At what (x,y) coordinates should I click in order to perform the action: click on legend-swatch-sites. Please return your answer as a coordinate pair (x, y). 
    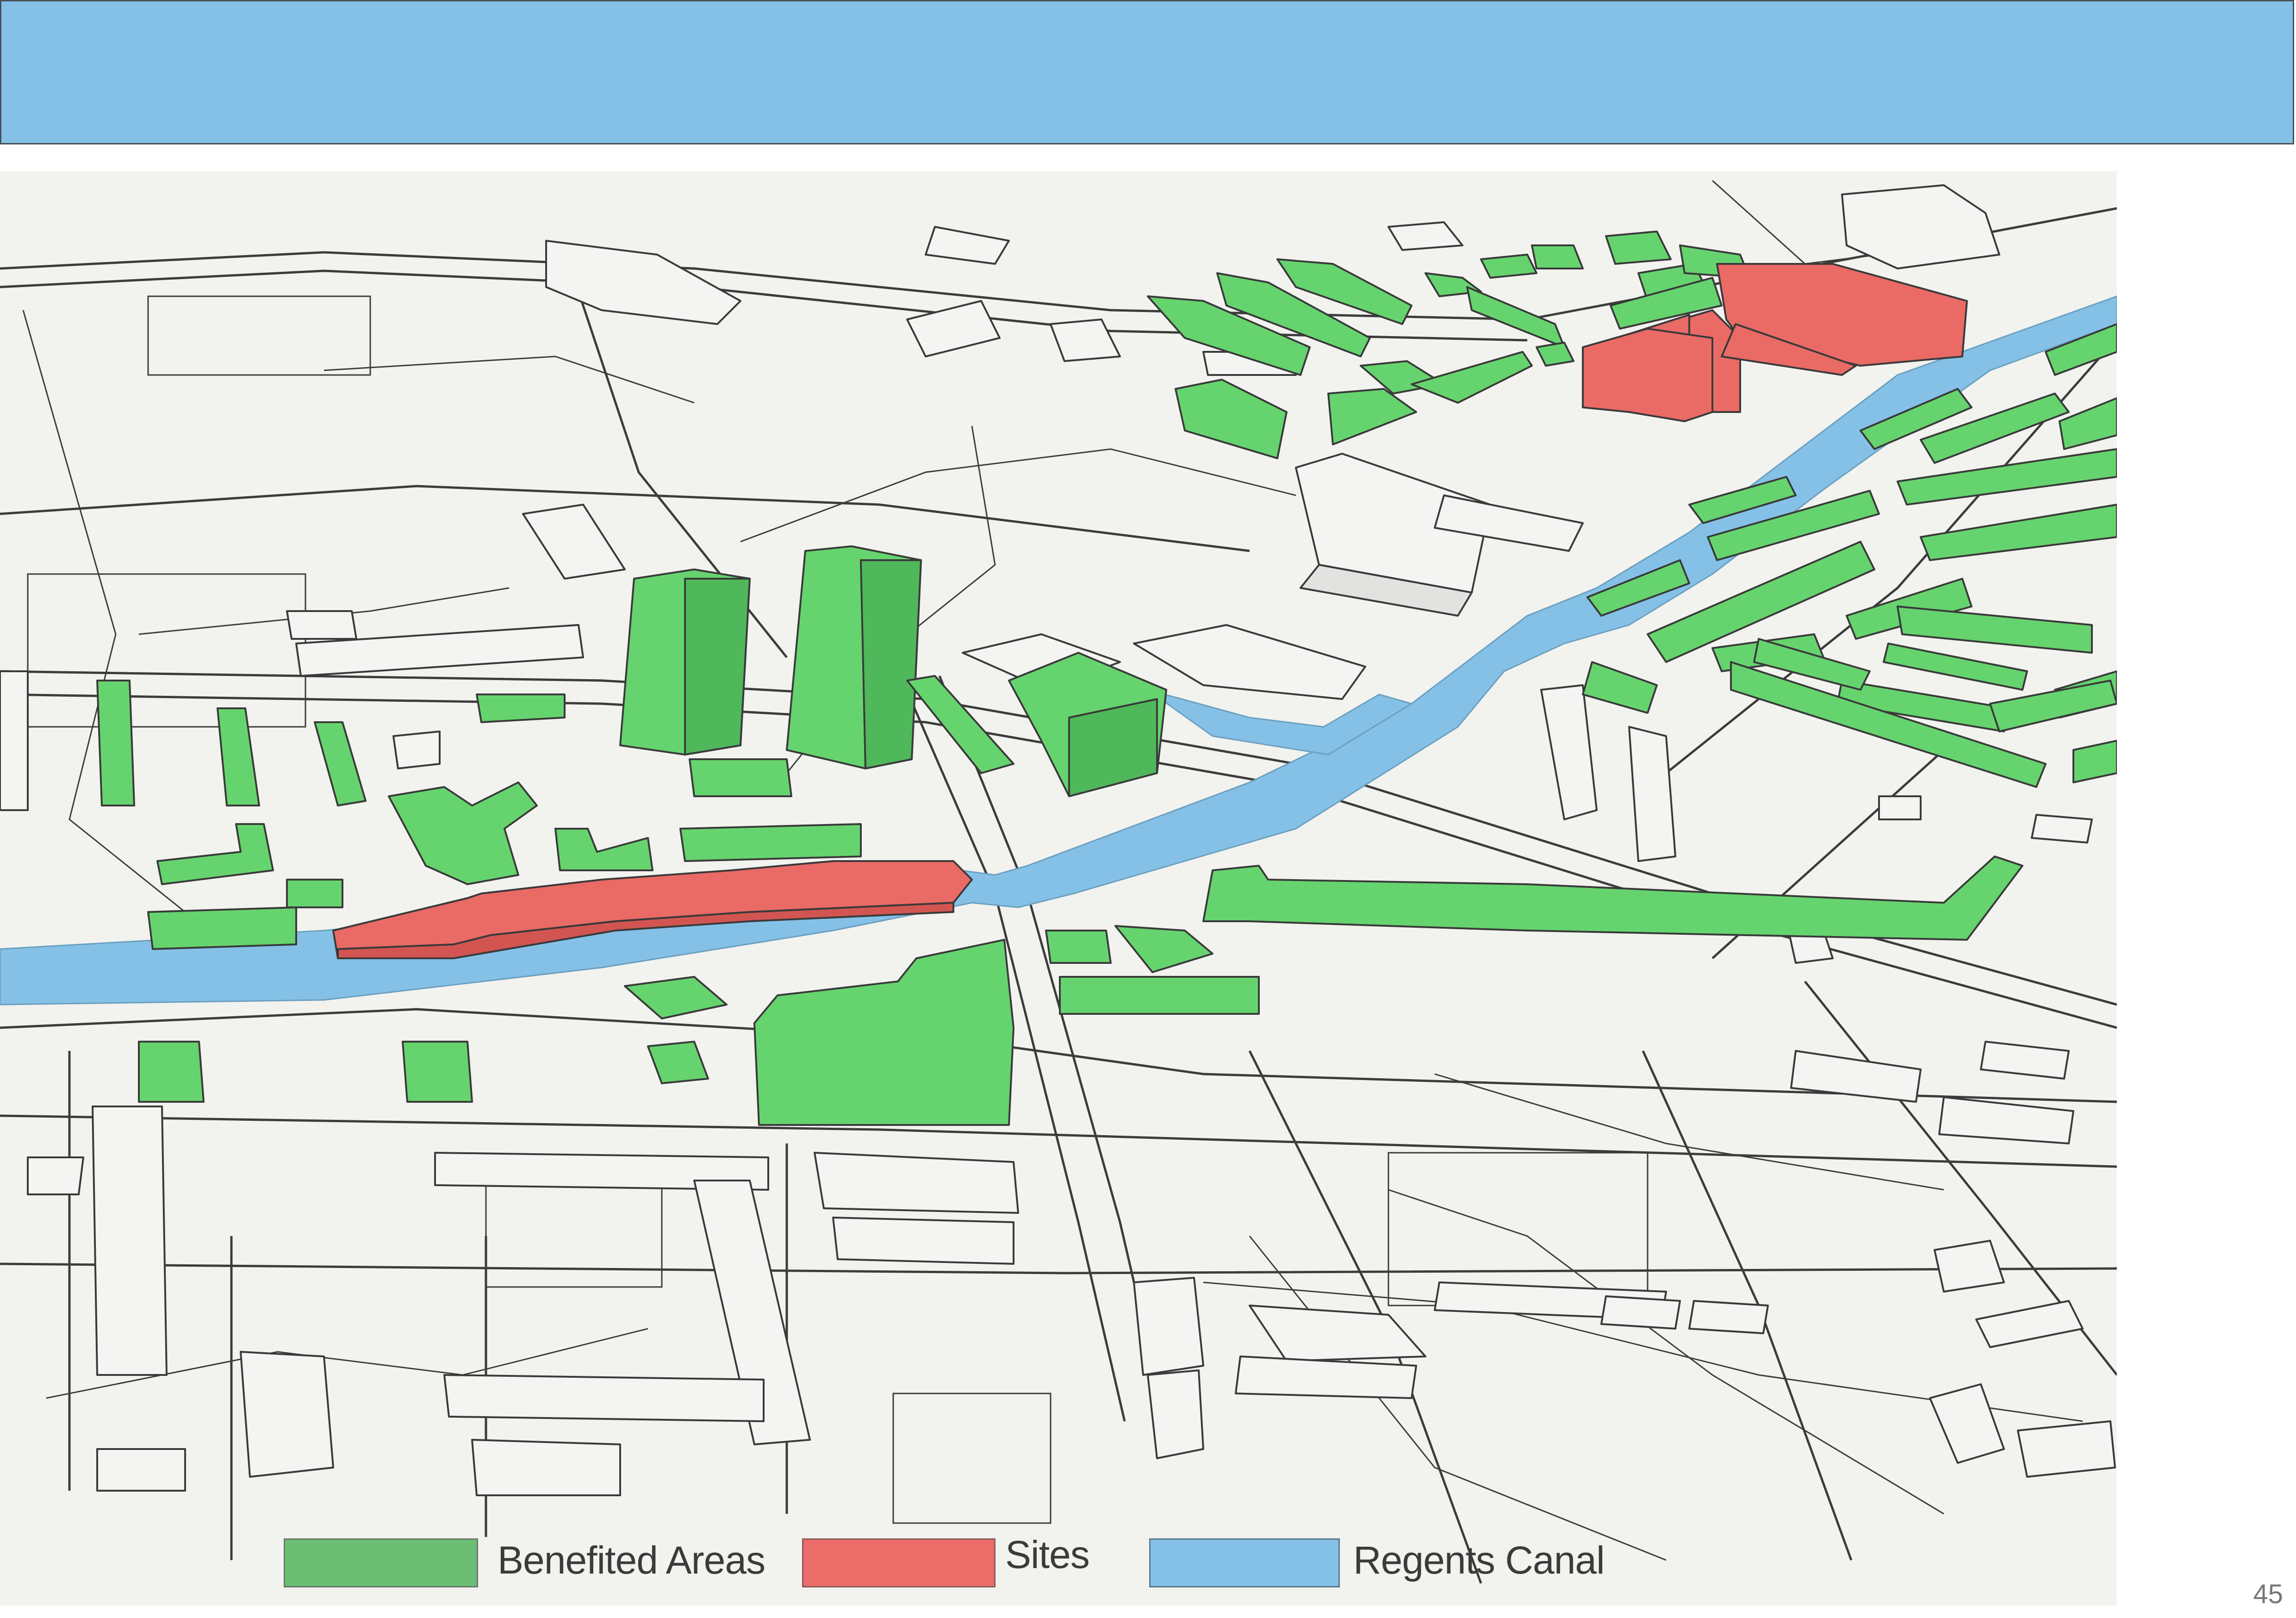
    Looking at the image, I should click on (899, 1562).